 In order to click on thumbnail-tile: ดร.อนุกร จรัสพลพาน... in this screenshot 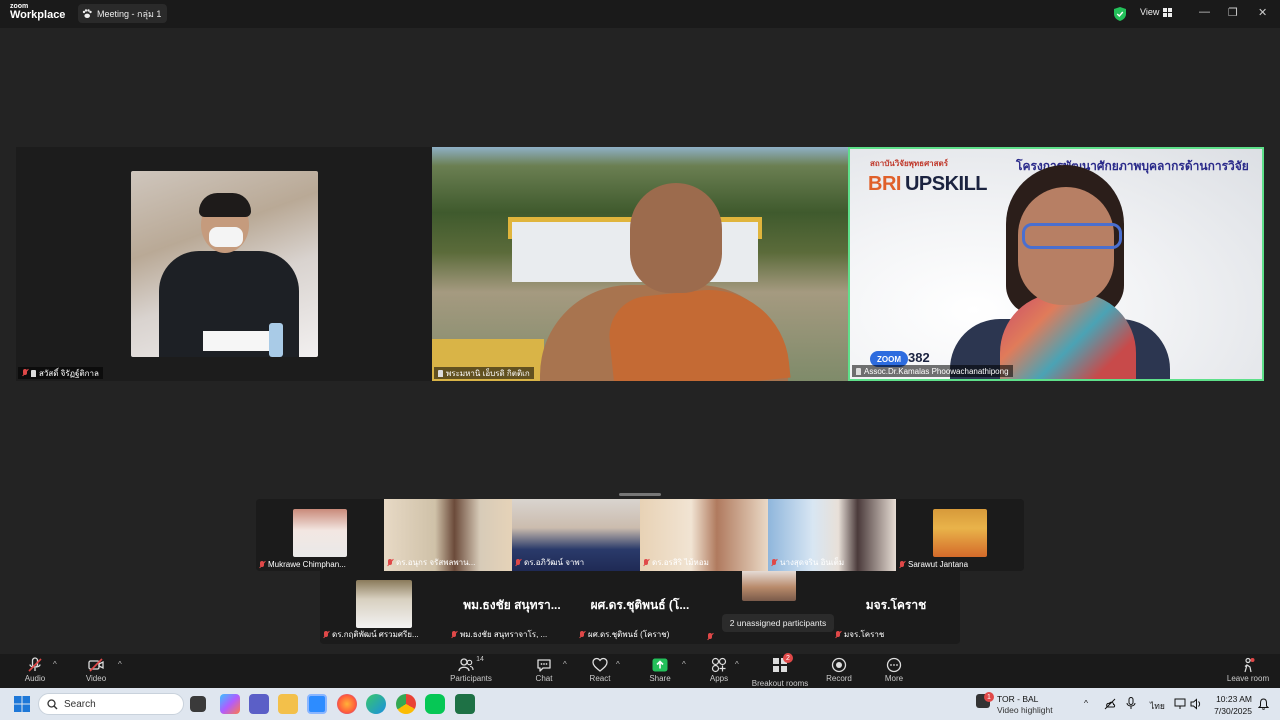, I will do `click(448, 535)`.